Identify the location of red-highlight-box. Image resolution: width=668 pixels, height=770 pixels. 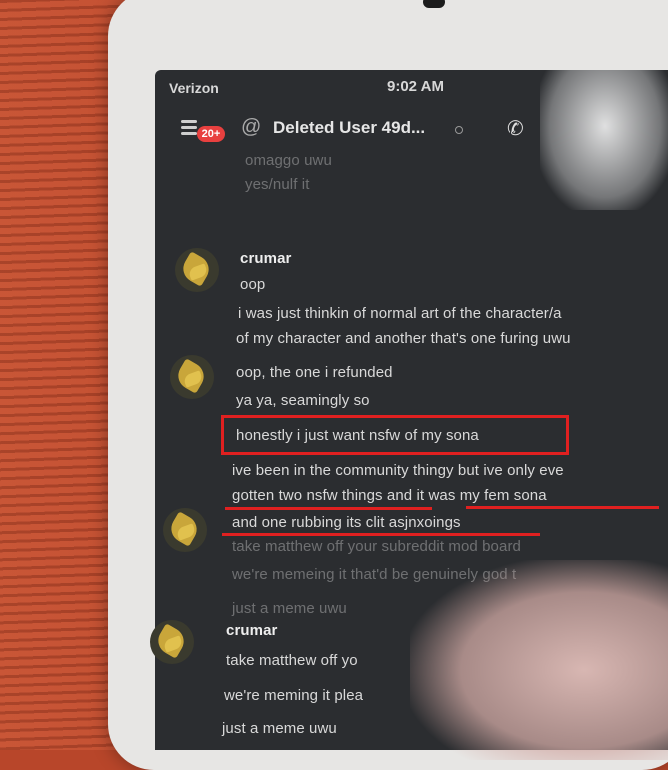
(395, 435).